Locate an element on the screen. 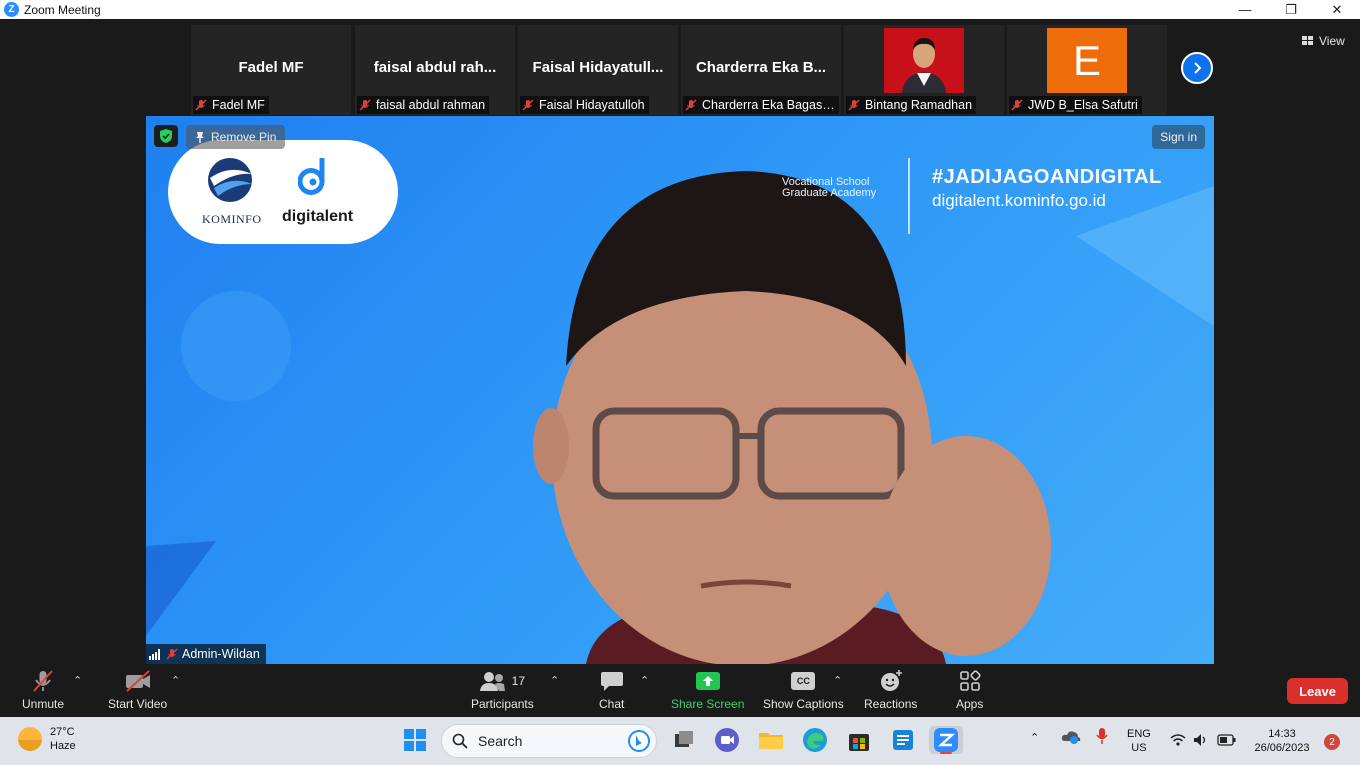 This screenshot has width=1360, height=765. microphone-in-use-icon is located at coordinates (1102, 737).